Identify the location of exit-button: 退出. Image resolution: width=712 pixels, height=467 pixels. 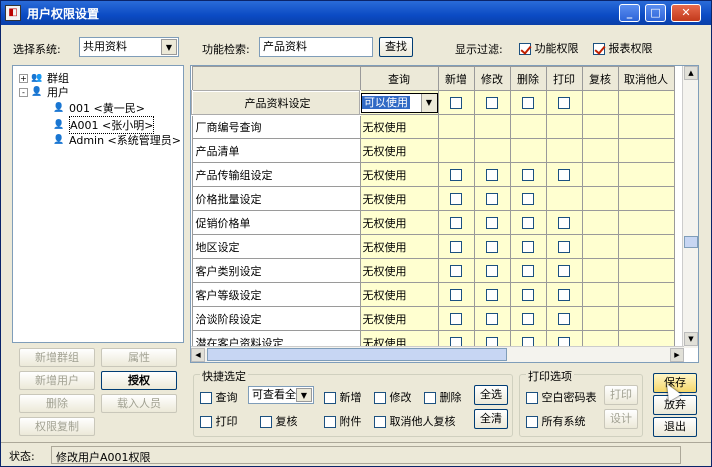
(675, 427).